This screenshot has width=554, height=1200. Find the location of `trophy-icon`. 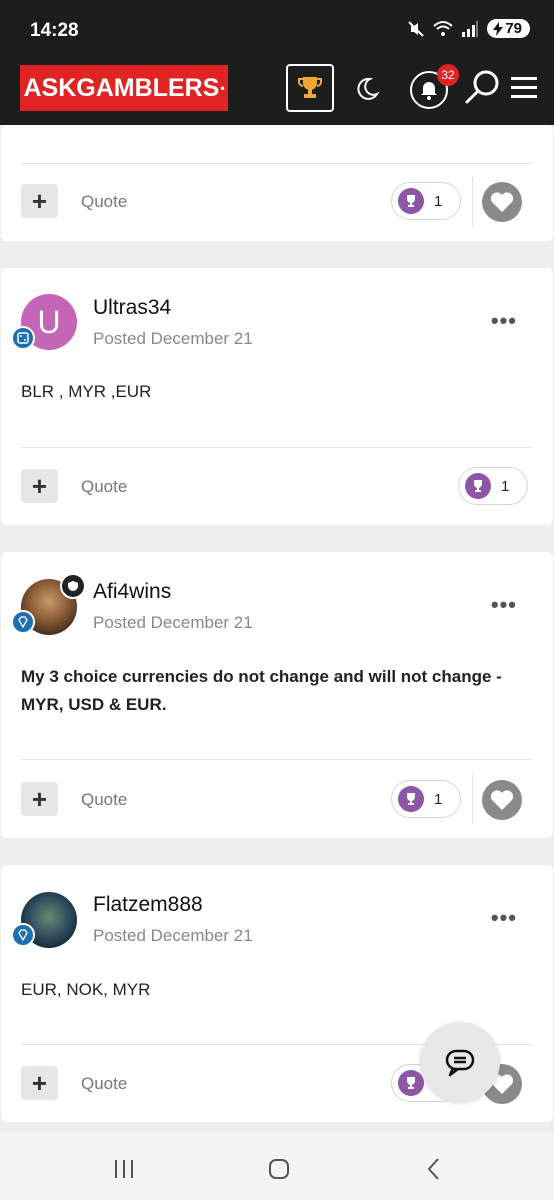

trophy-icon is located at coordinates (310, 87).